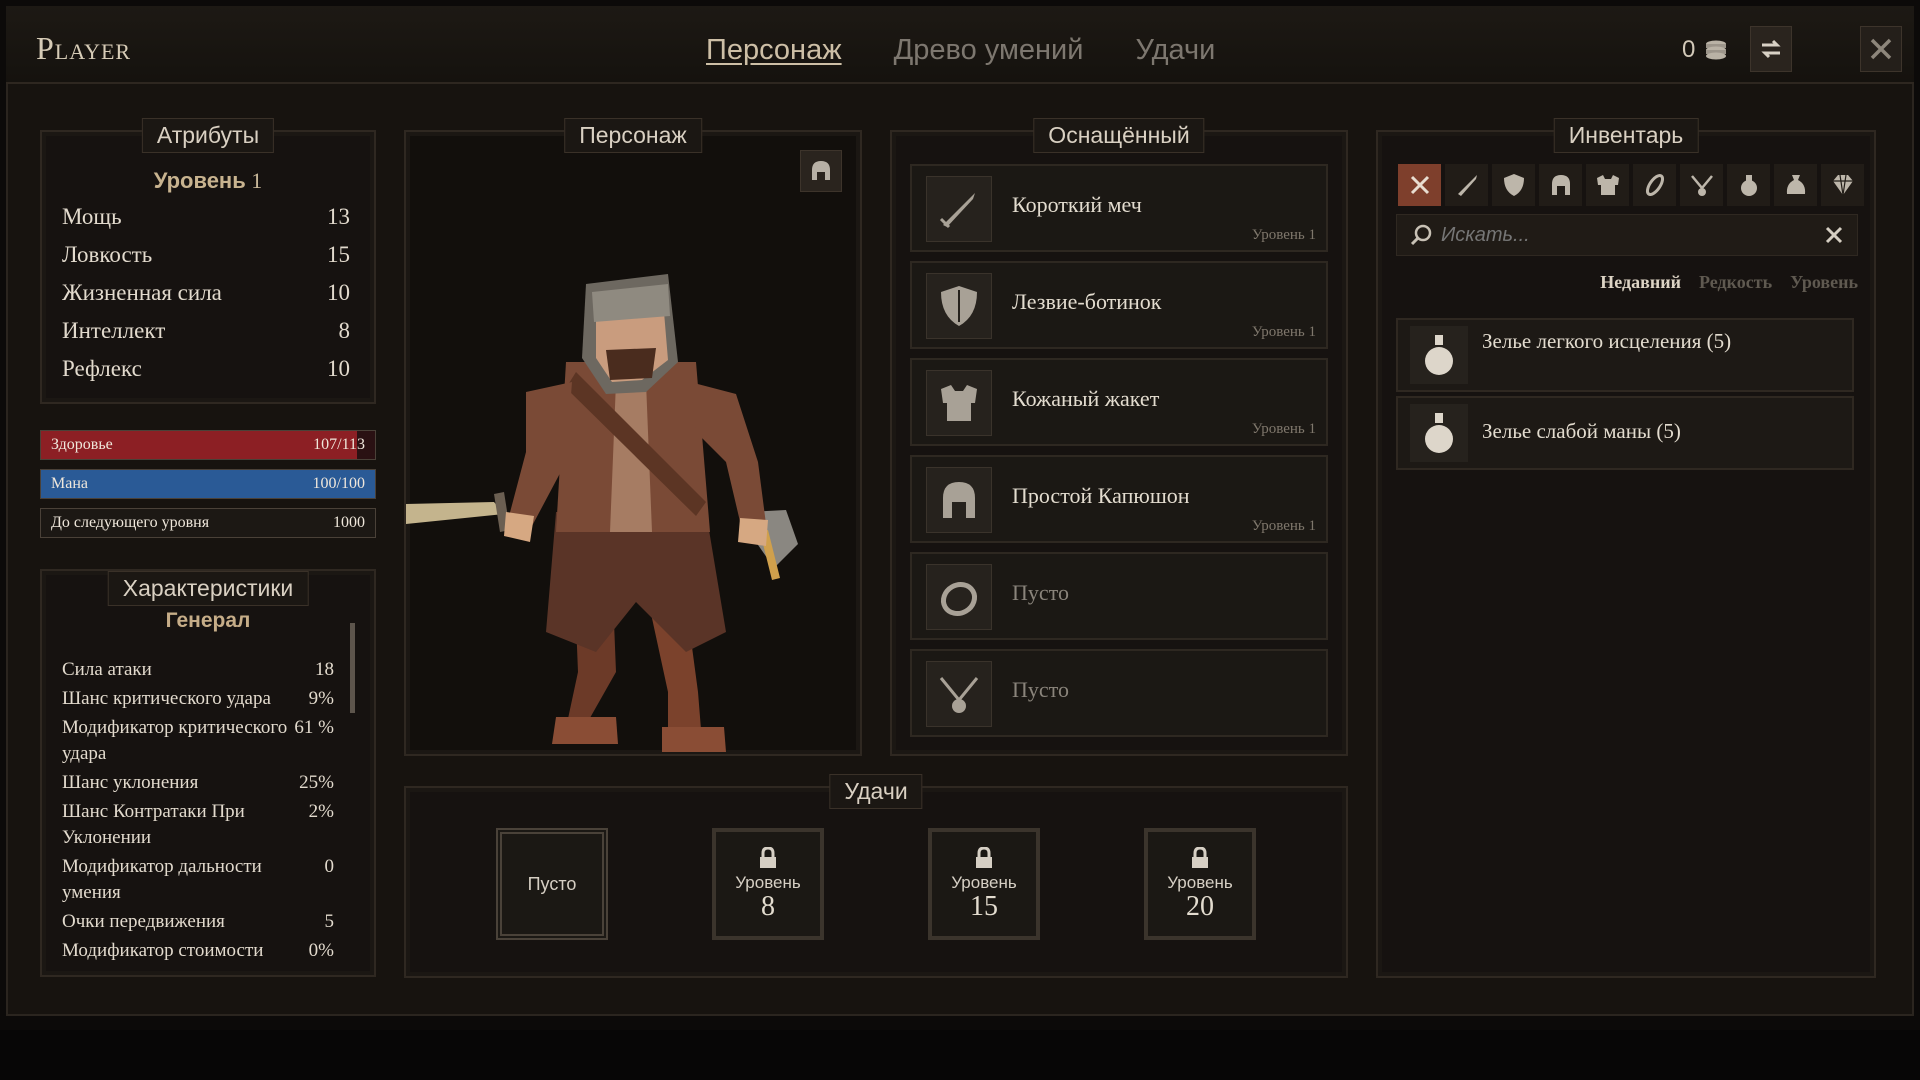 This screenshot has height=1080, width=1920. Describe the element at coordinates (1625, 355) in the screenshot. I see `inventory-item: Зелье легкого исцеления (5)` at that location.